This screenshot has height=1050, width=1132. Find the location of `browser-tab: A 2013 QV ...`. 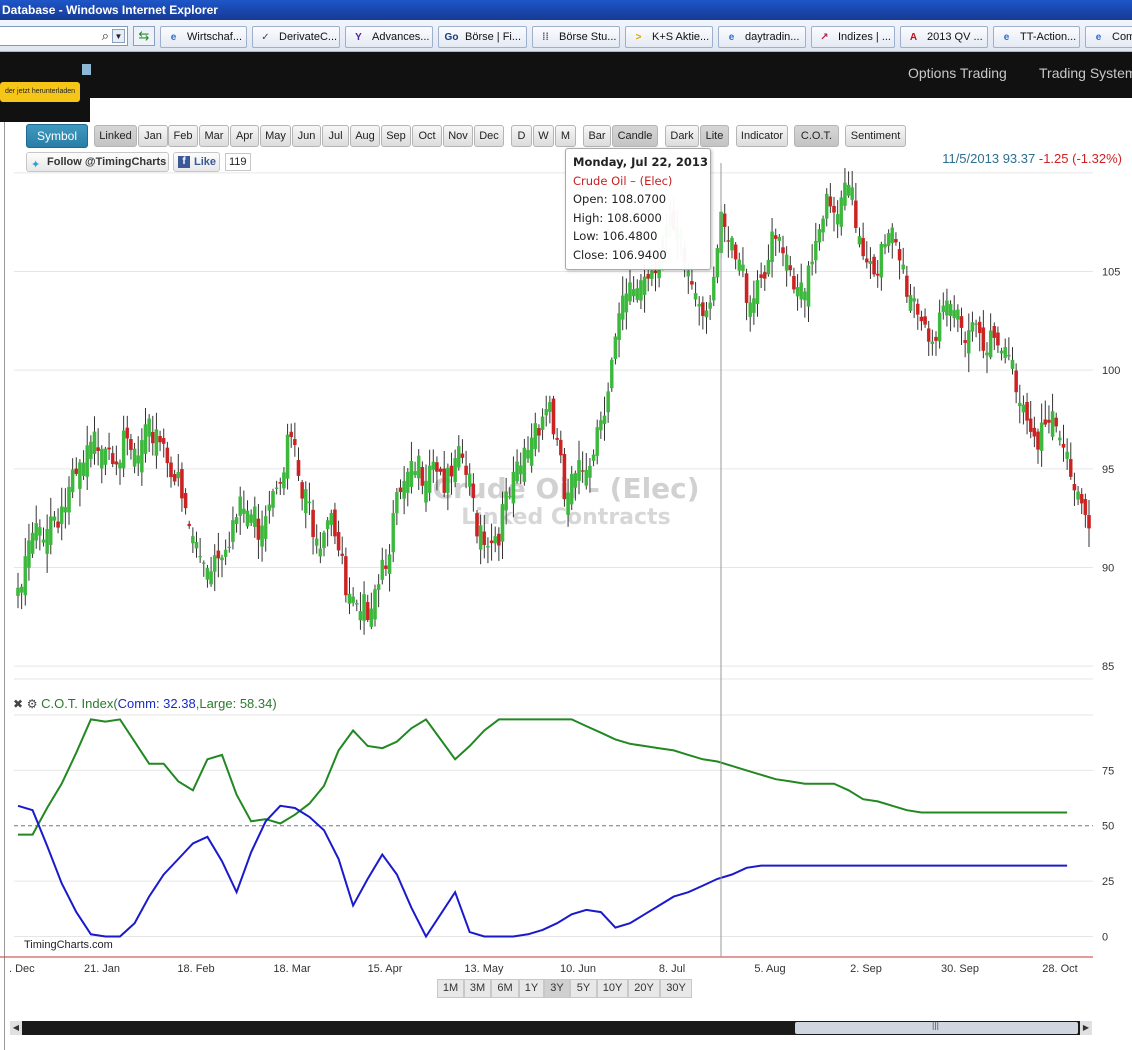

browser-tab: A 2013 QV ... is located at coordinates (944, 37).